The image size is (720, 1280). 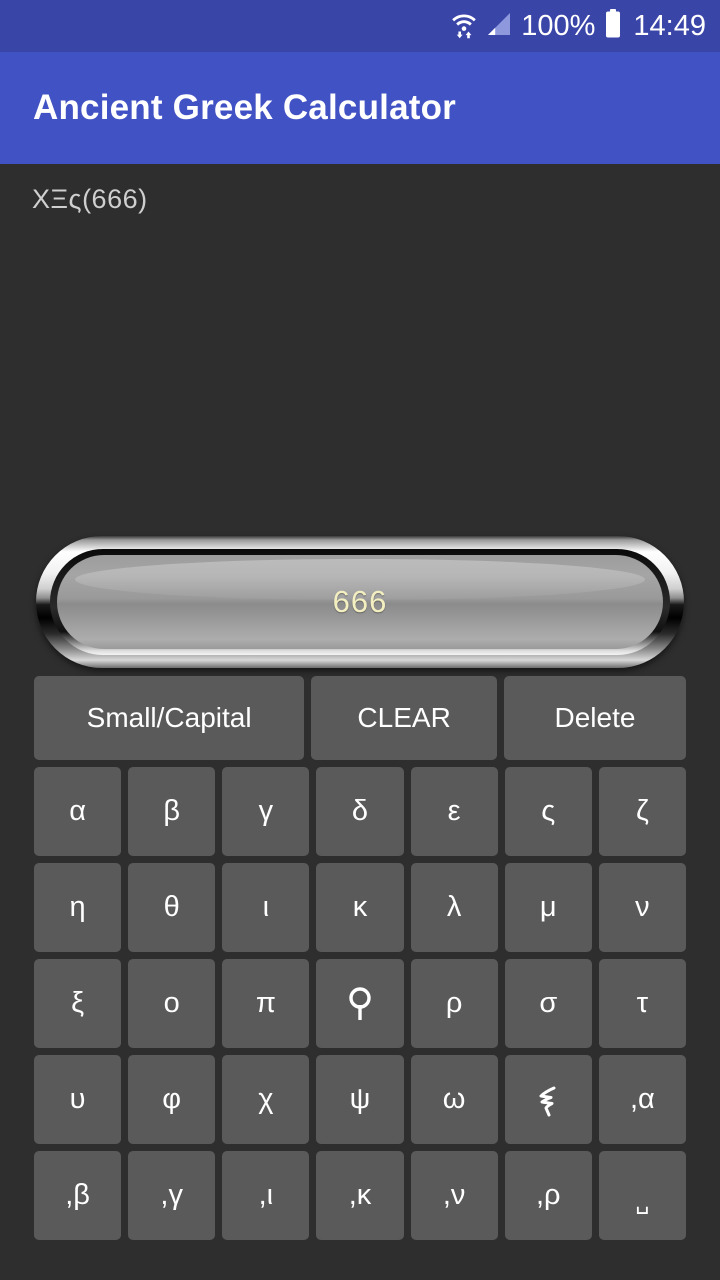 I want to click on sampi-glyph, so click(x=548, y=1100).